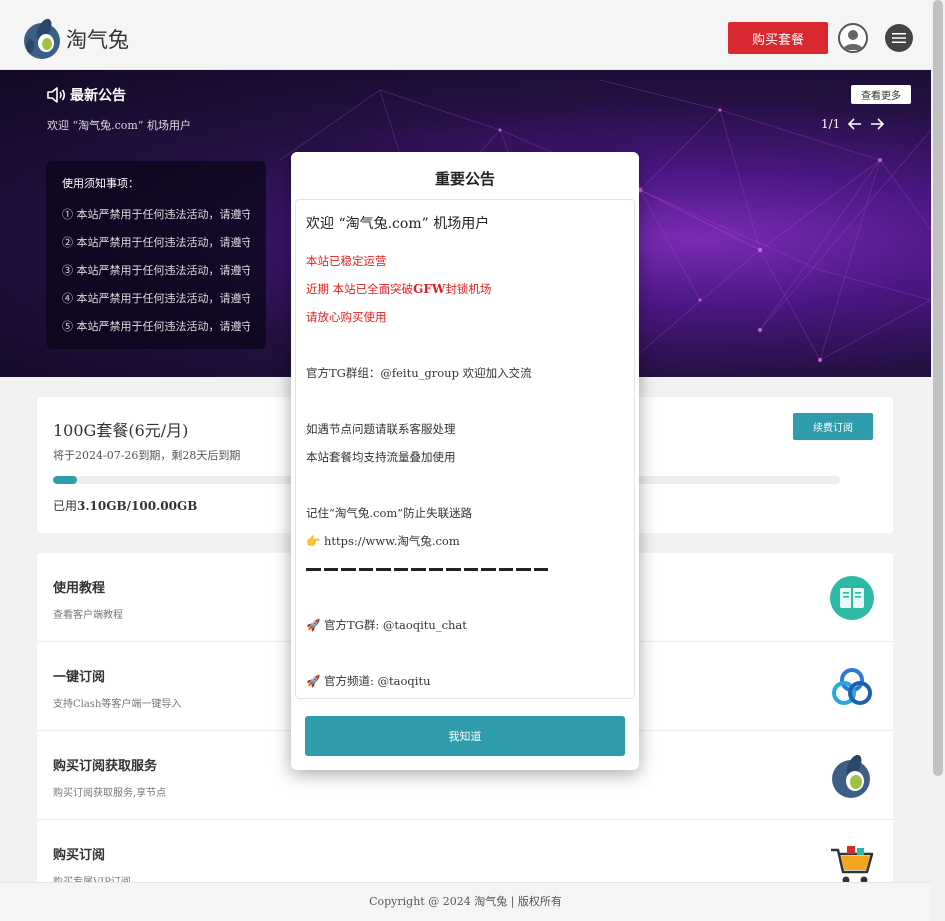  I want to click on modal-red-line: 请放心购买使用, so click(346, 317).